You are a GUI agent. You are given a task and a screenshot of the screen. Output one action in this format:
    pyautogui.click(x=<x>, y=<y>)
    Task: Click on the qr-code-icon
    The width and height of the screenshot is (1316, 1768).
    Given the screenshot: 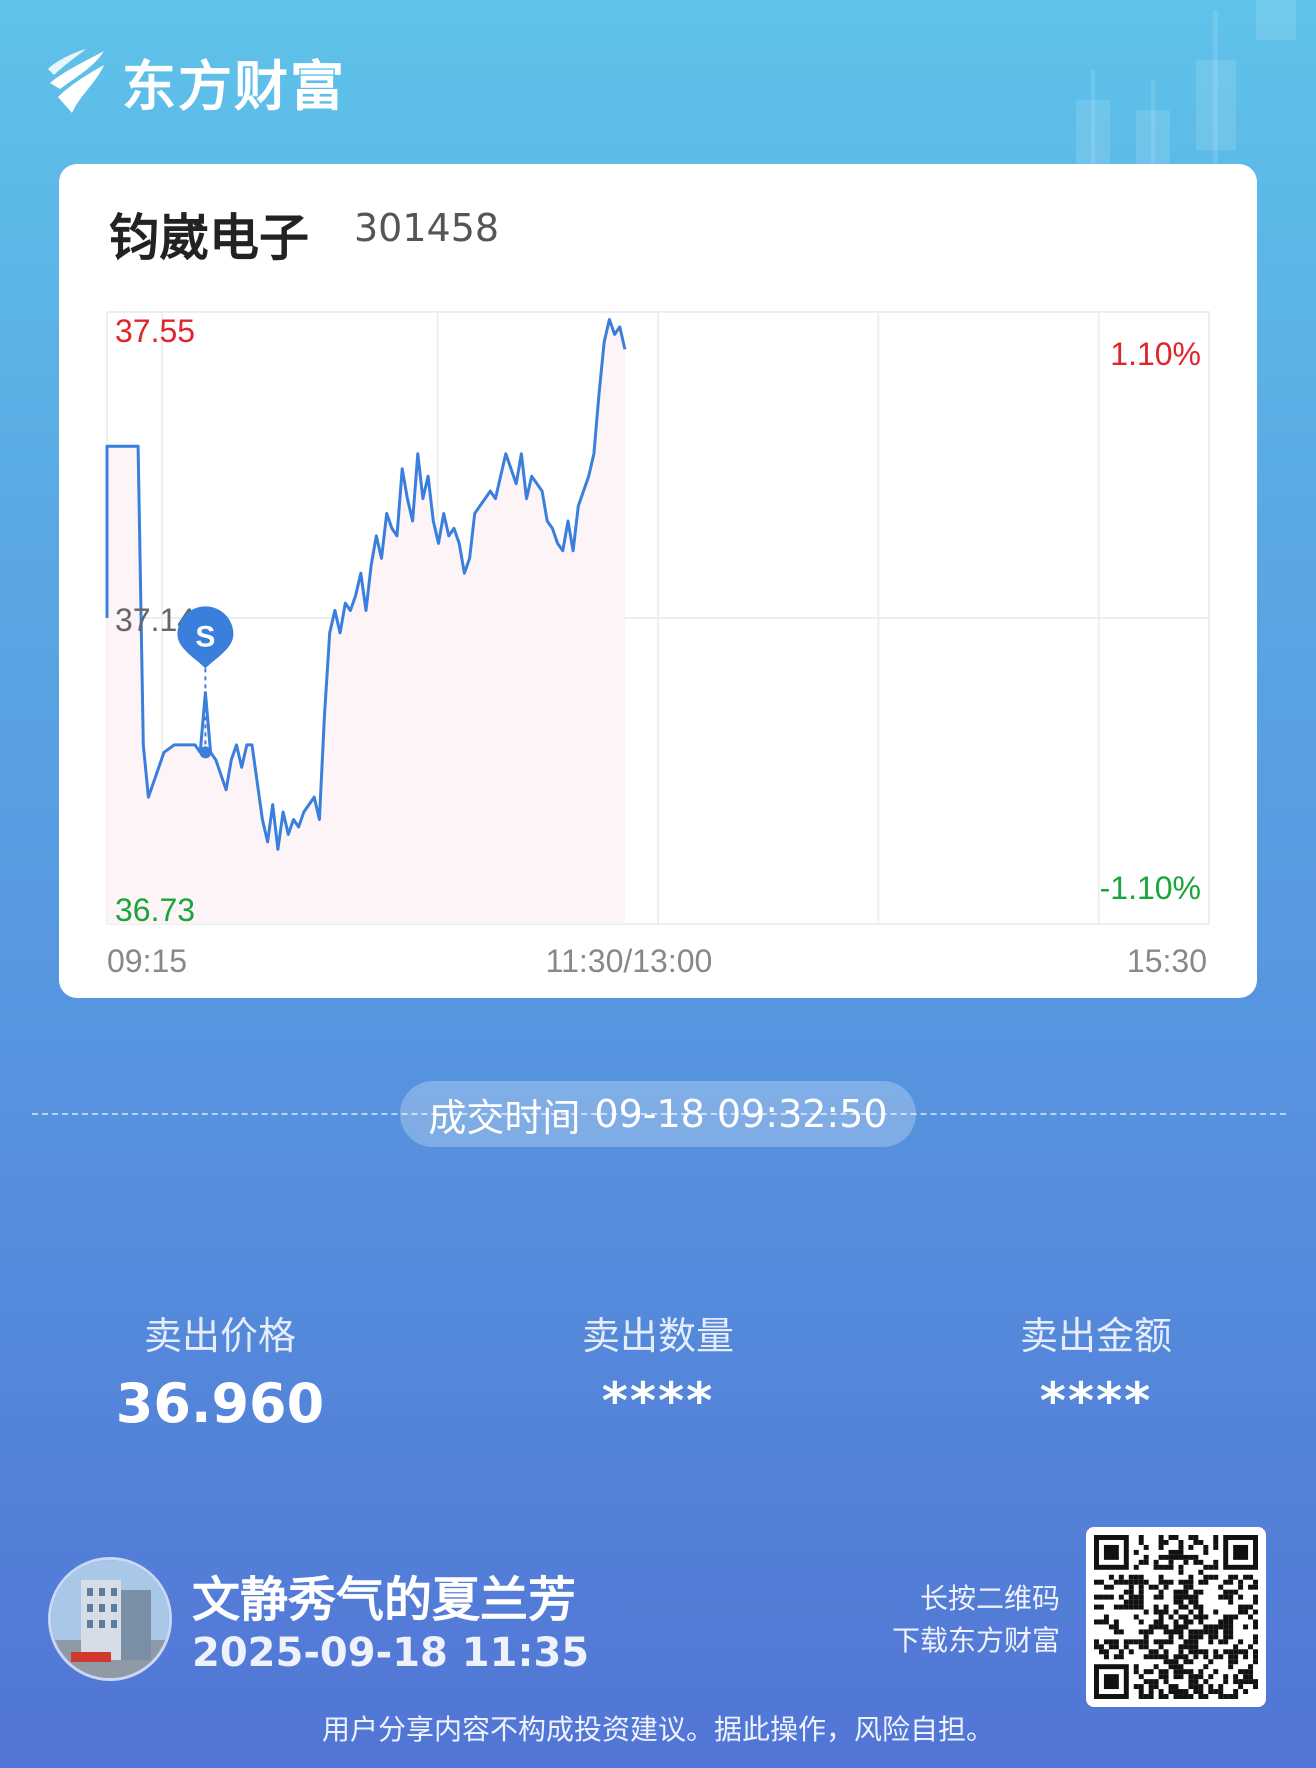 What is the action you would take?
    pyautogui.click(x=1176, y=1617)
    